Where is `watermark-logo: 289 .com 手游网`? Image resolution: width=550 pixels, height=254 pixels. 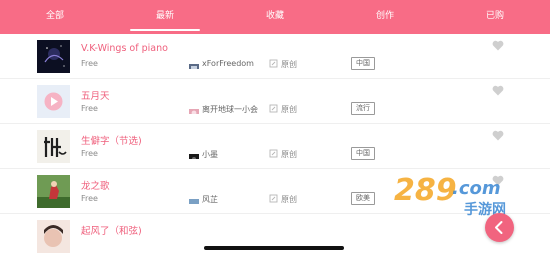
watermark-logo: 289 .com 手游网 is located at coordinates (450, 195).